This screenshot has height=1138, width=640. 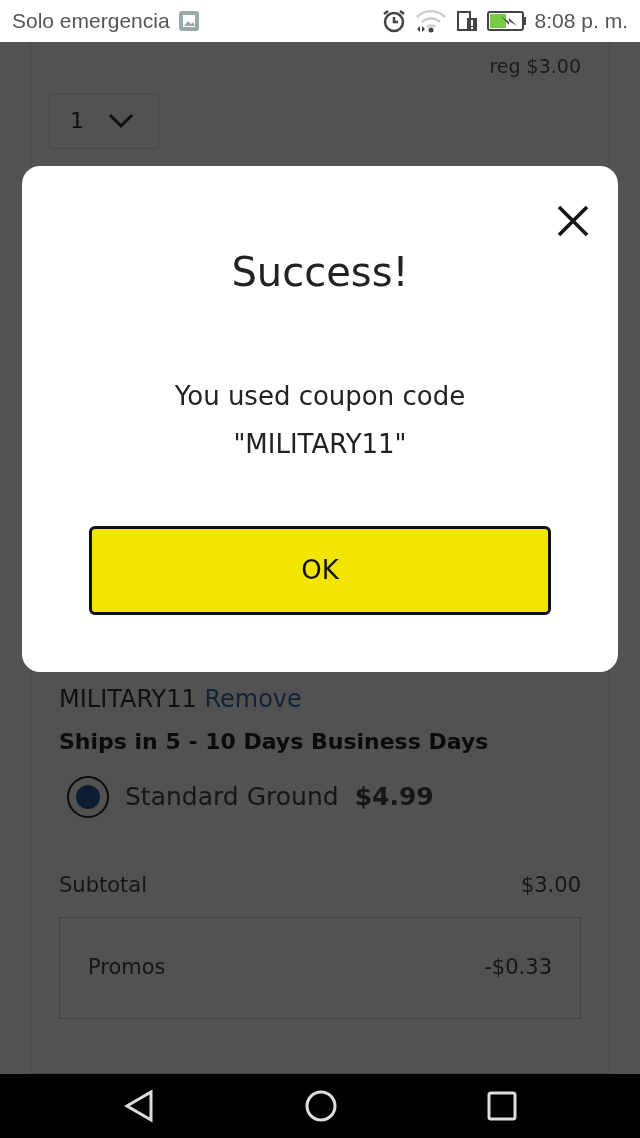 What do you see at coordinates (320, 570) in the screenshot?
I see `ok-button: OK` at bounding box center [320, 570].